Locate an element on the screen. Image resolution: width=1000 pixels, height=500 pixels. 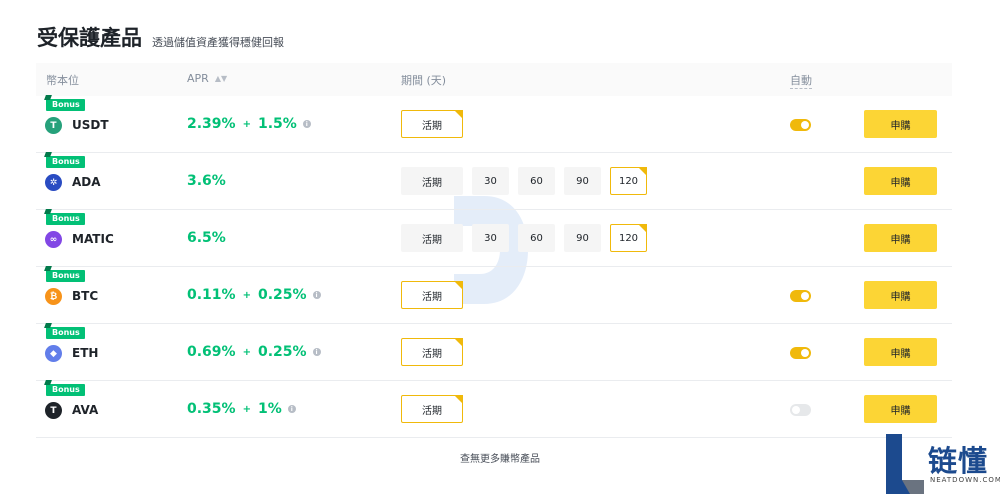
apr-base: 3.6% is located at coordinates (206, 181).